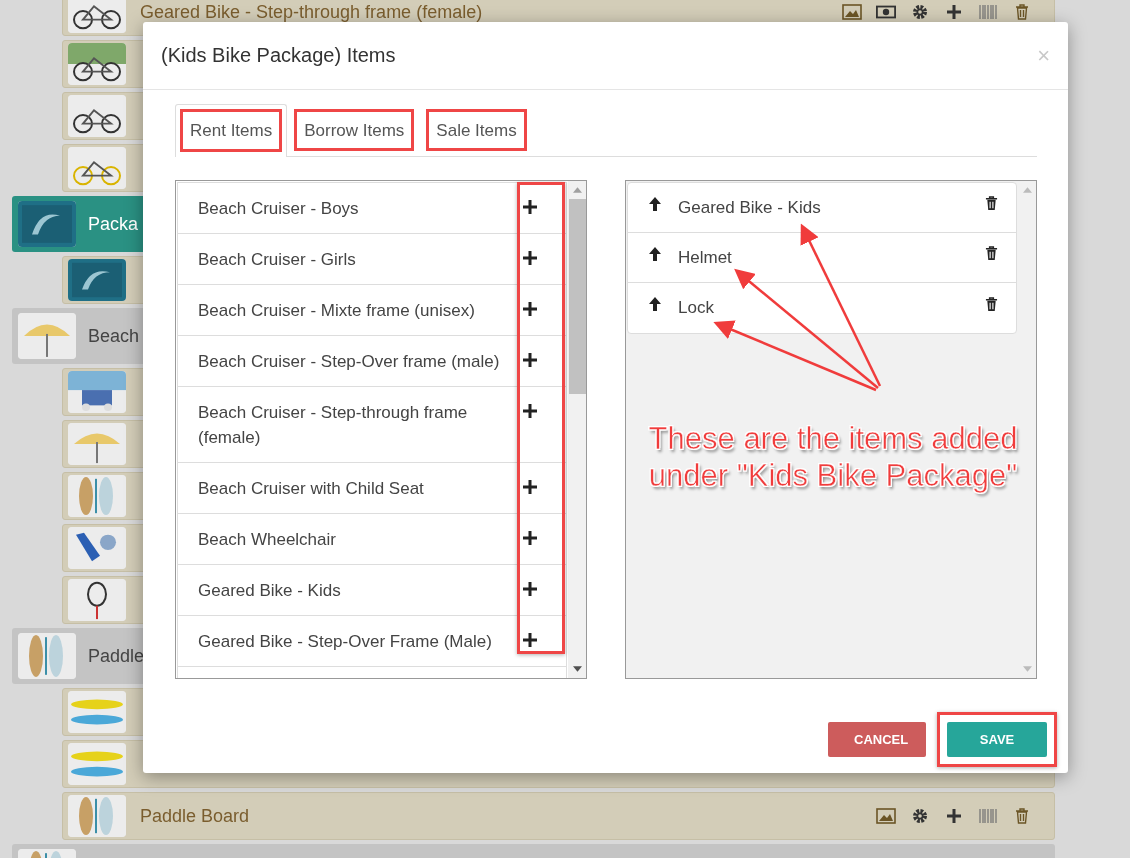 The width and height of the screenshot is (1130, 858). Describe the element at coordinates (114, 336) in the screenshot. I see `item-name: Beach` at that location.